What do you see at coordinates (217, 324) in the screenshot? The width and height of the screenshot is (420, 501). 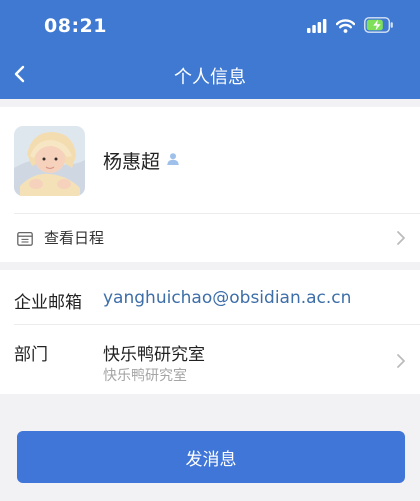 I see `divider` at bounding box center [217, 324].